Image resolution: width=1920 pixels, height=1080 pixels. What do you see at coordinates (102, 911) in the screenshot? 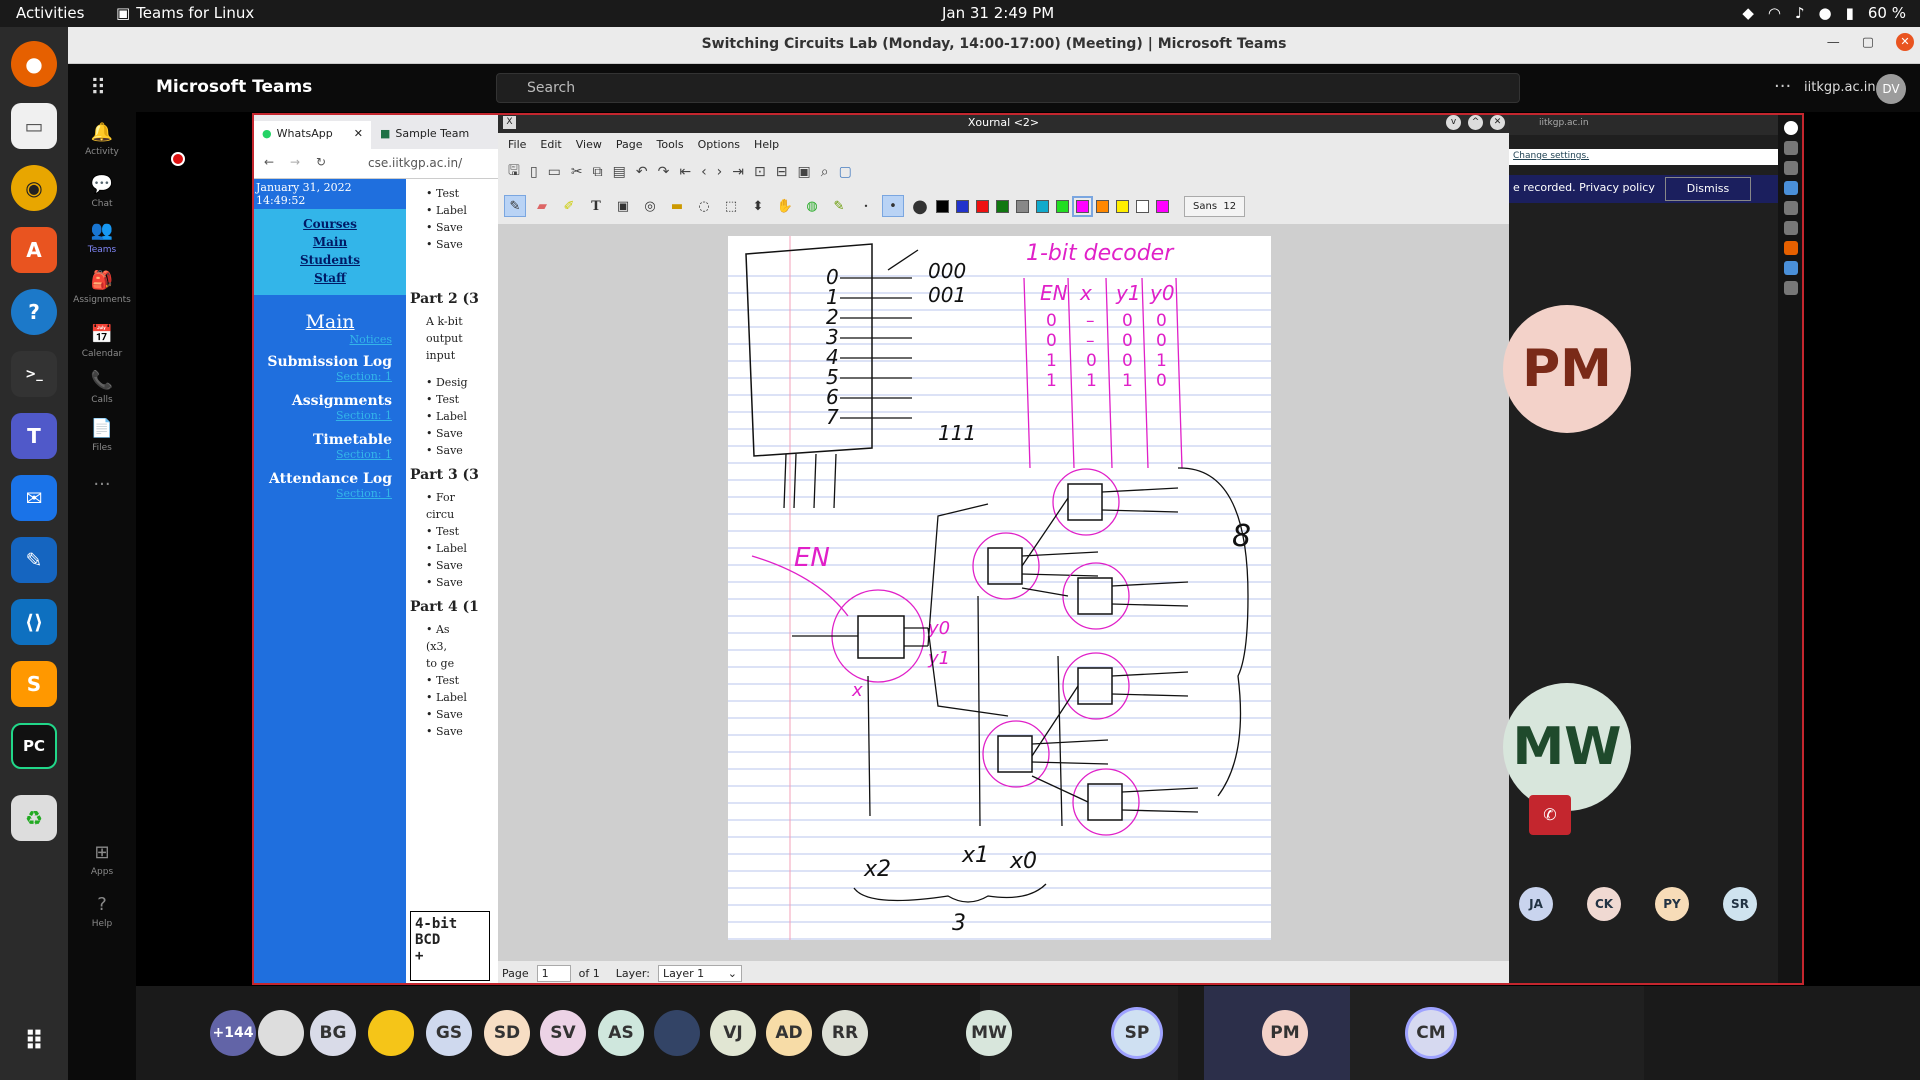
I see `rail-item-help: ? Help` at bounding box center [102, 911].